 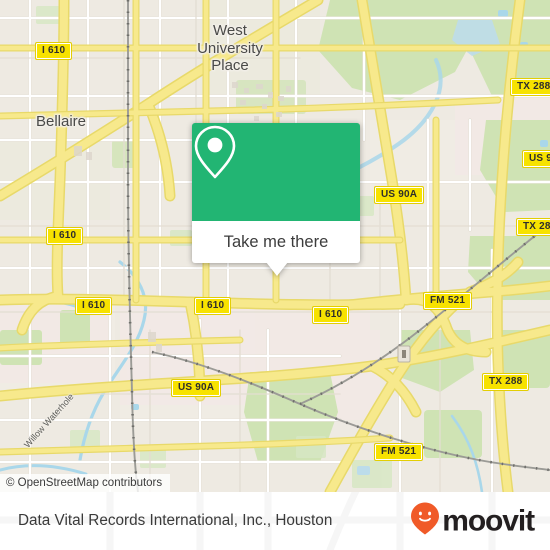 What do you see at coordinates (212, 306) in the screenshot?
I see `shield-i-610-south-center: I 610` at bounding box center [212, 306].